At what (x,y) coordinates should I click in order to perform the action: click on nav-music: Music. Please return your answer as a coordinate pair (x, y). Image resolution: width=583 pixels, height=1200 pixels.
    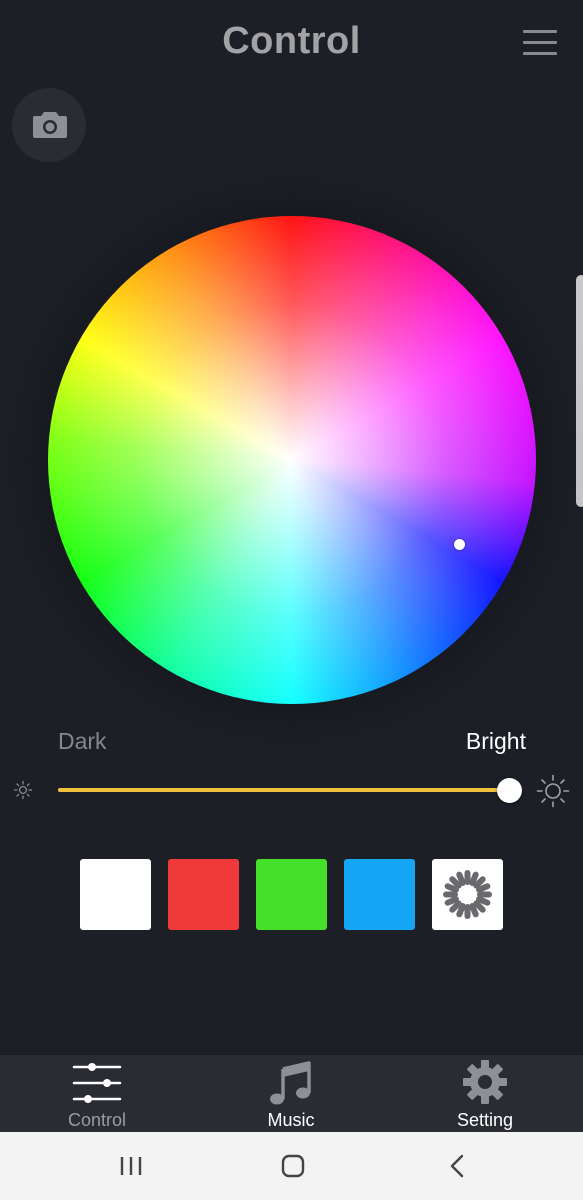
    Looking at the image, I should click on (291, 1093).